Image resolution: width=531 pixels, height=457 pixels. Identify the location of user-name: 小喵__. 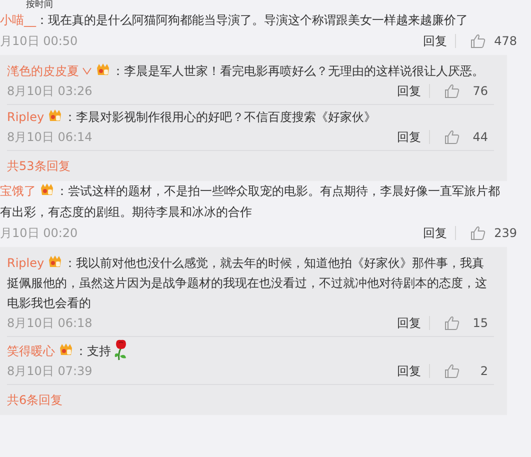
(18, 20).